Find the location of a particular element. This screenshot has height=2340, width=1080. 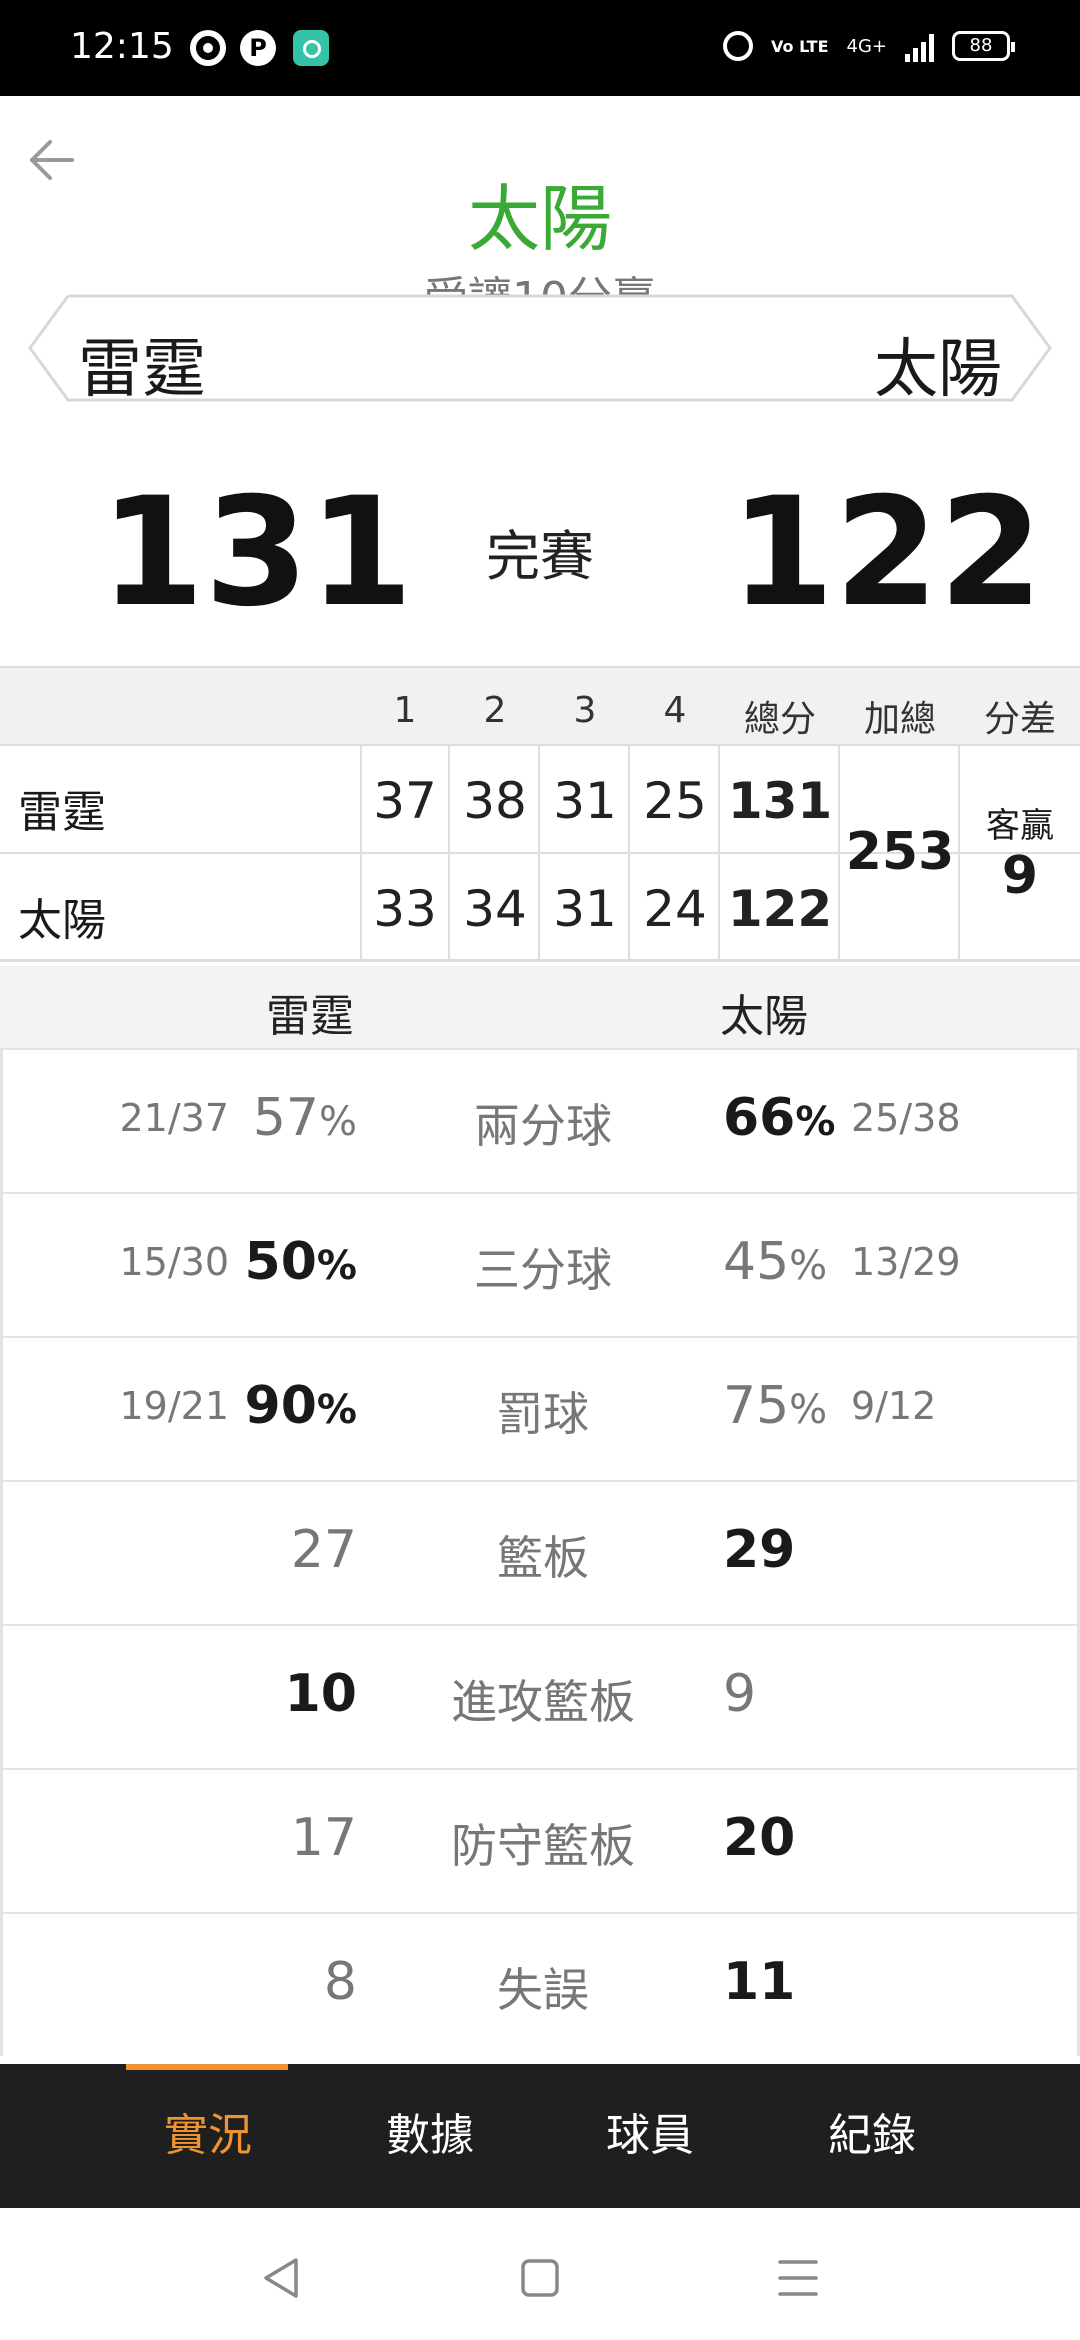

tab-players: 球員 is located at coordinates (650, 2136).